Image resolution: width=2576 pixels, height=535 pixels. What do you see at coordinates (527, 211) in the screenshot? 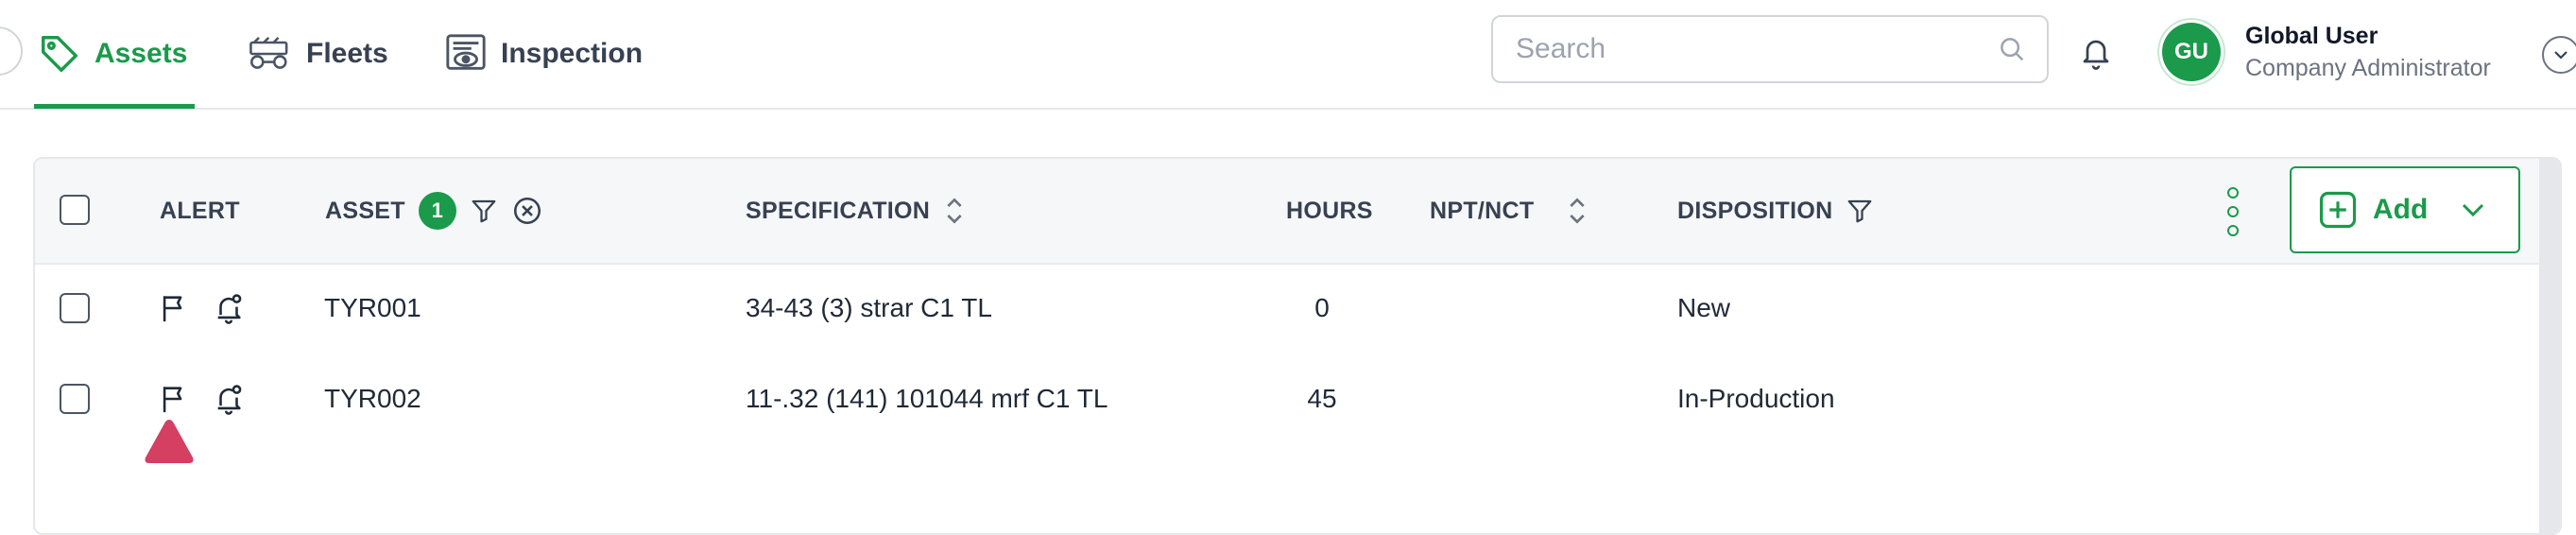
I see `clear-filter-icon` at bounding box center [527, 211].